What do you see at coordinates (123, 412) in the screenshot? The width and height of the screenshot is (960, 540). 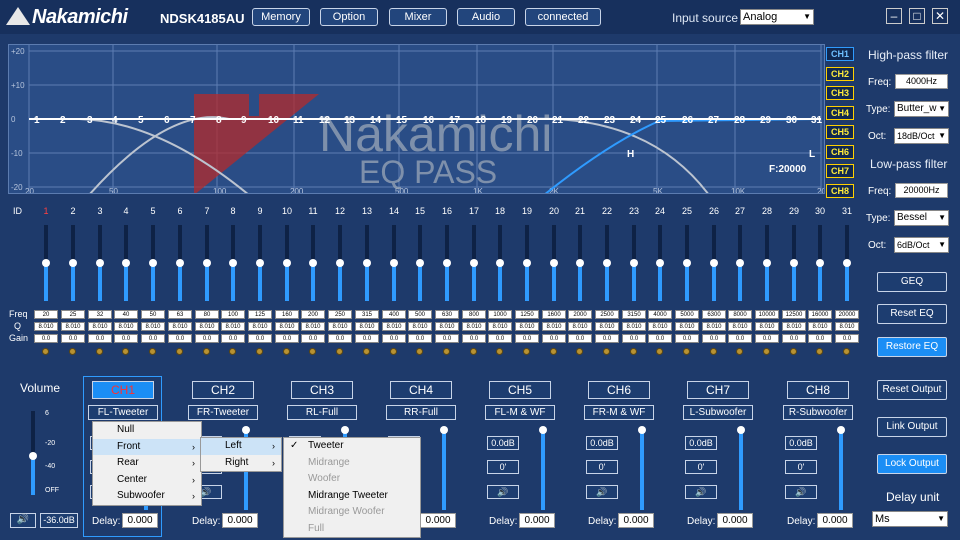 I see `channel-1-speaker-type: FL-Tweeter` at bounding box center [123, 412].